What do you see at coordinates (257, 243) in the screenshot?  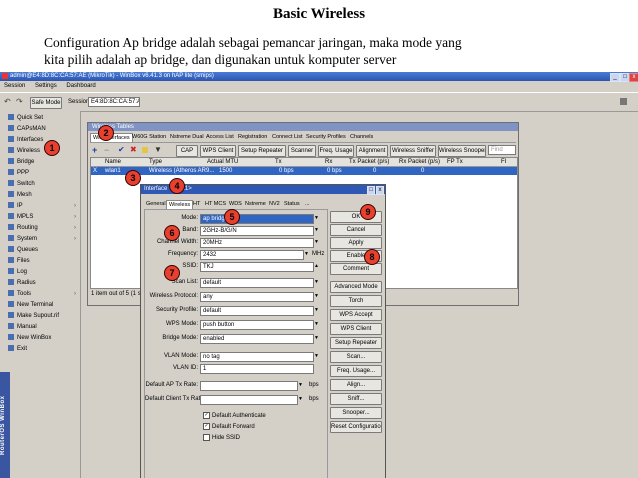 I see `channel-width-select: 20MHz` at bounding box center [257, 243].